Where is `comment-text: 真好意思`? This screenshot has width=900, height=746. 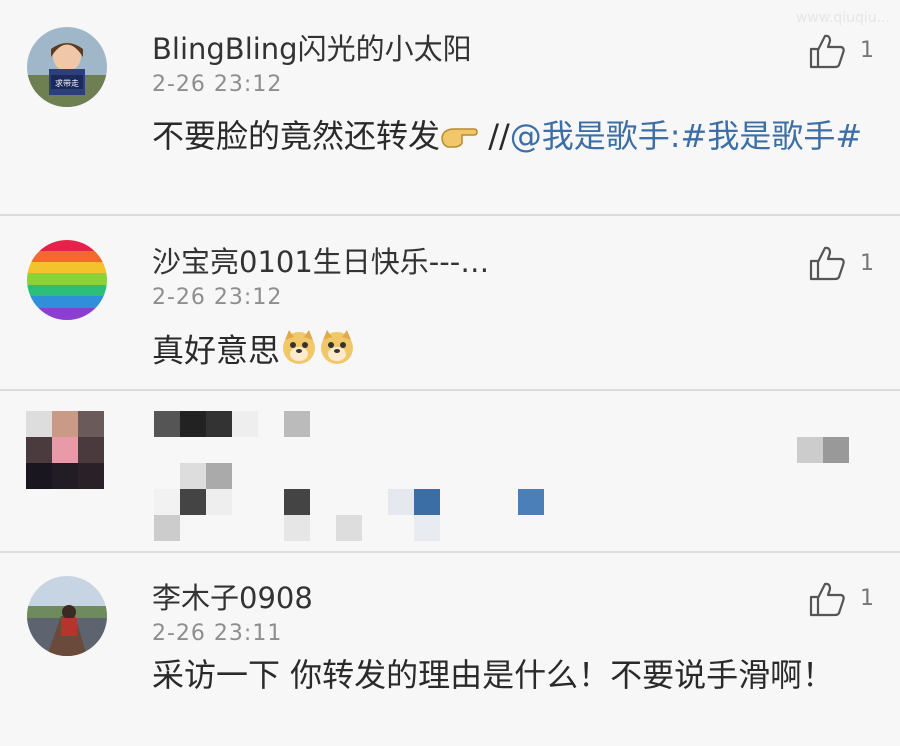 comment-text: 真好意思 is located at coordinates (512, 352).